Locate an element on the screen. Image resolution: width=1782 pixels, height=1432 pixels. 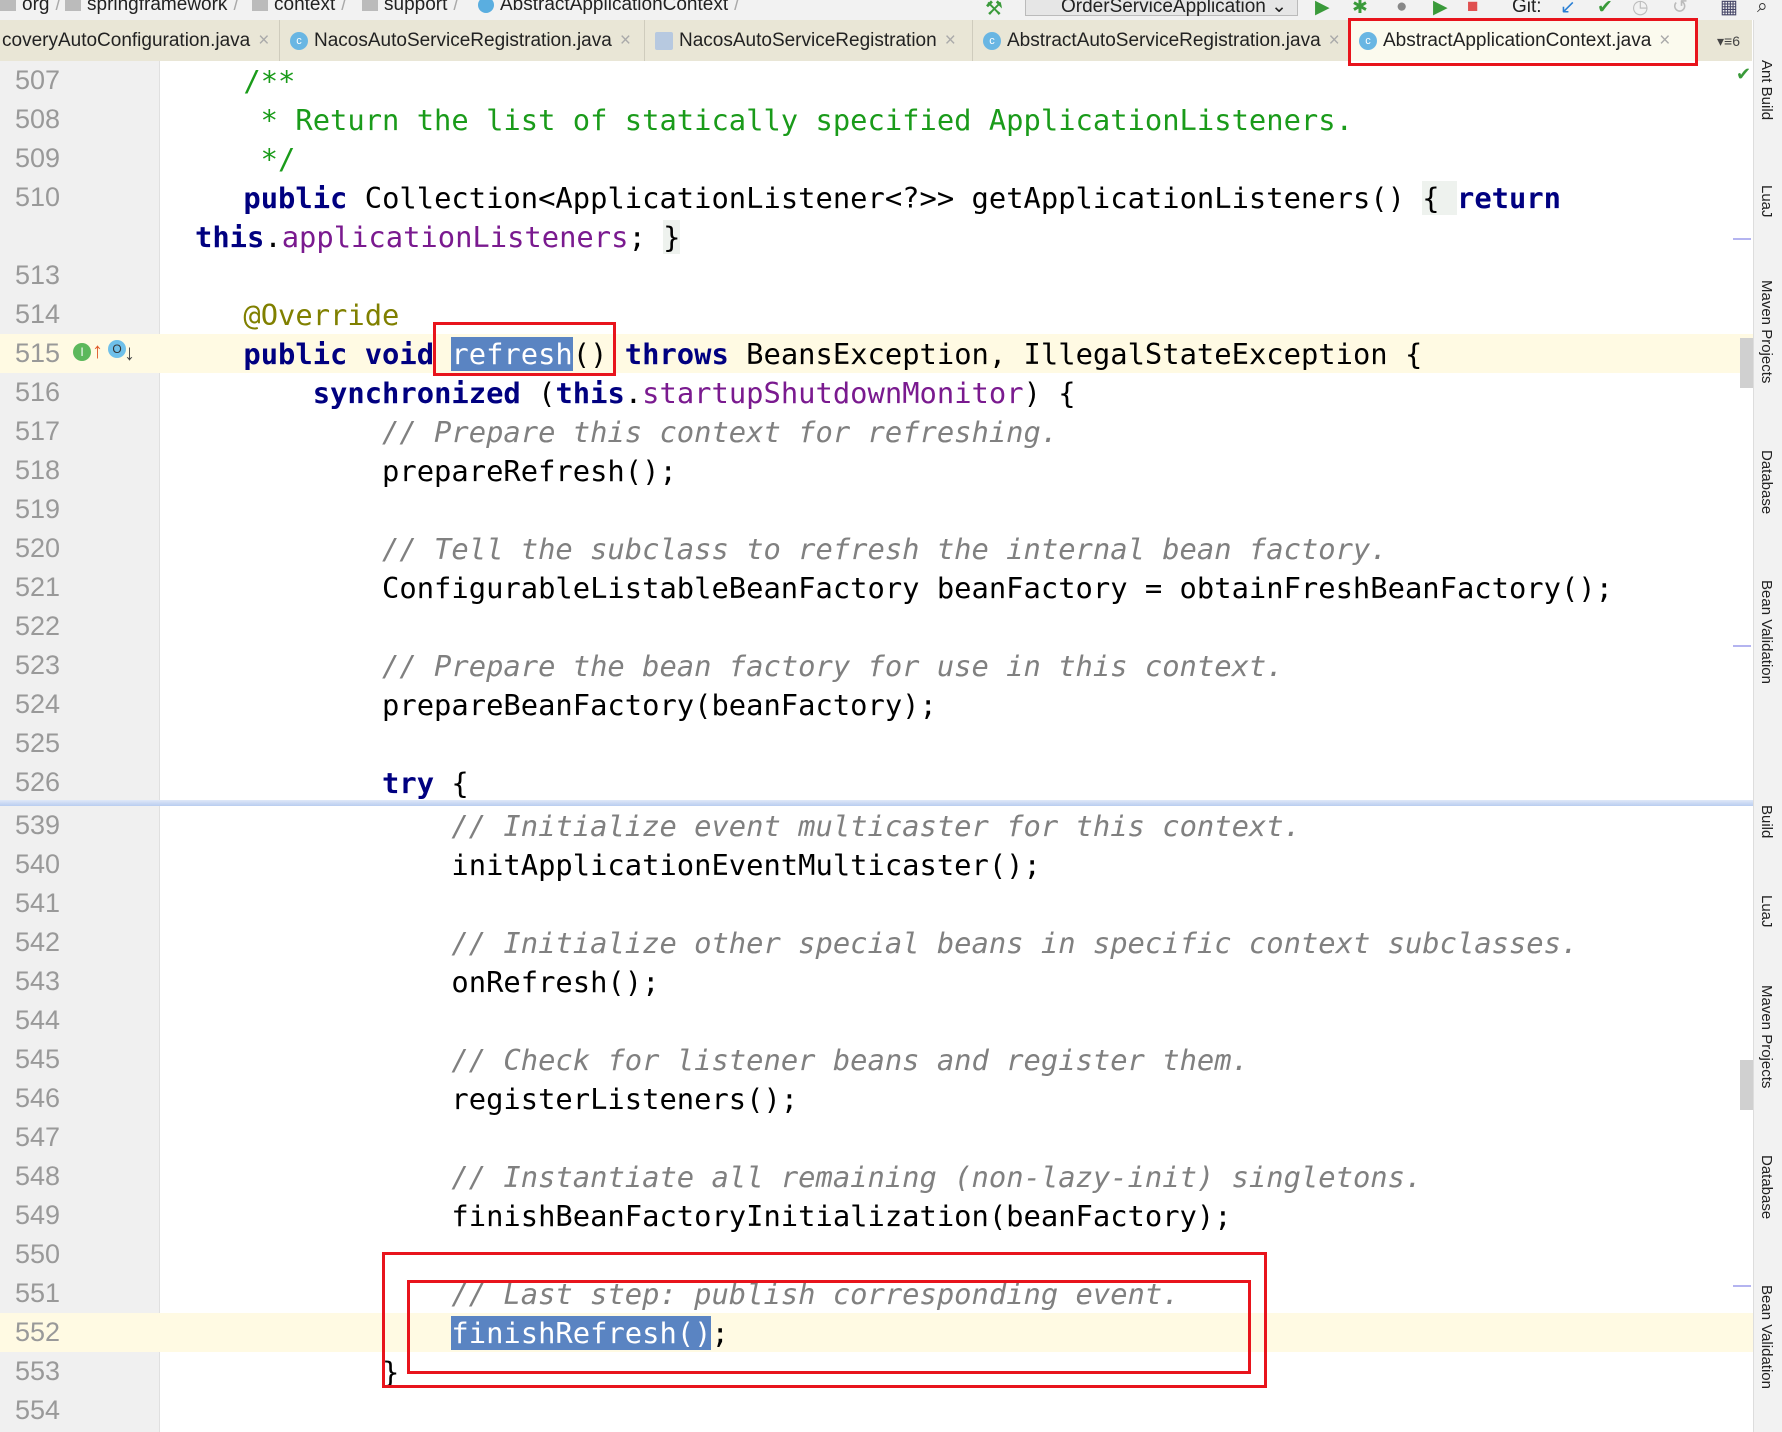
line-number: 515 is located at coordinates (37, 353).